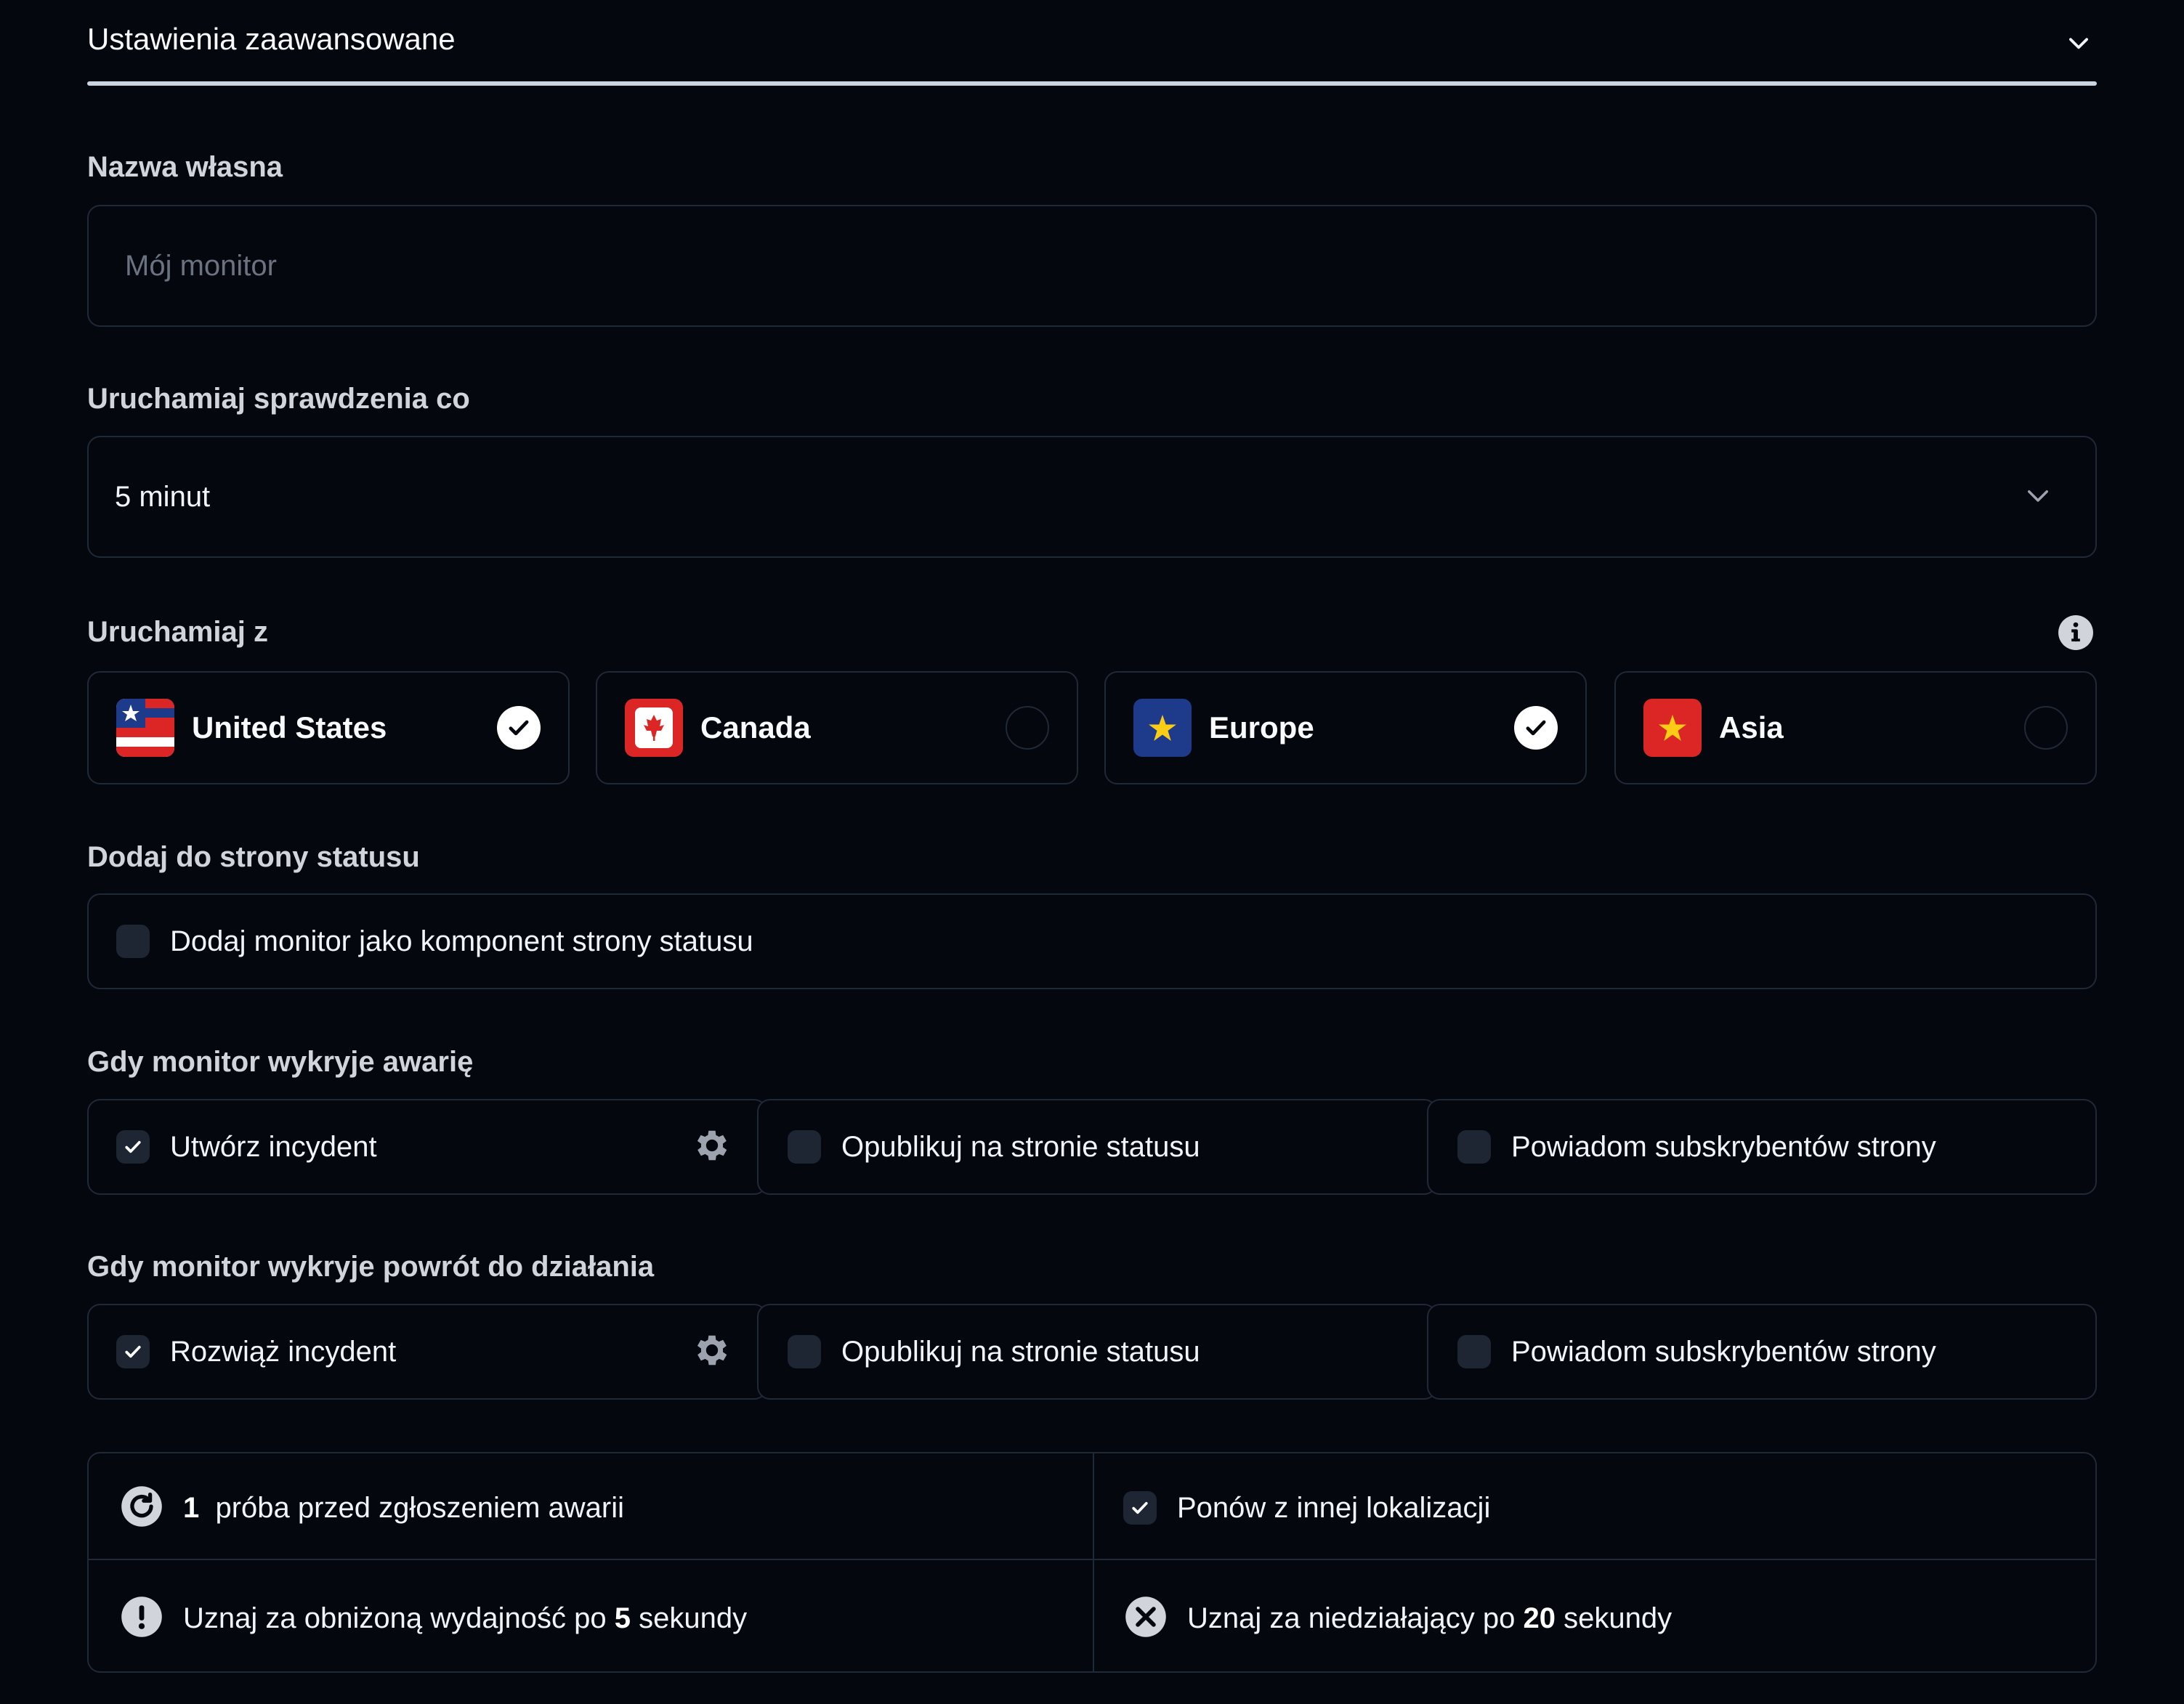 The width and height of the screenshot is (2184, 1704). Describe the element at coordinates (1092, 266) in the screenshot. I see `name-input: Mój monitor` at that location.